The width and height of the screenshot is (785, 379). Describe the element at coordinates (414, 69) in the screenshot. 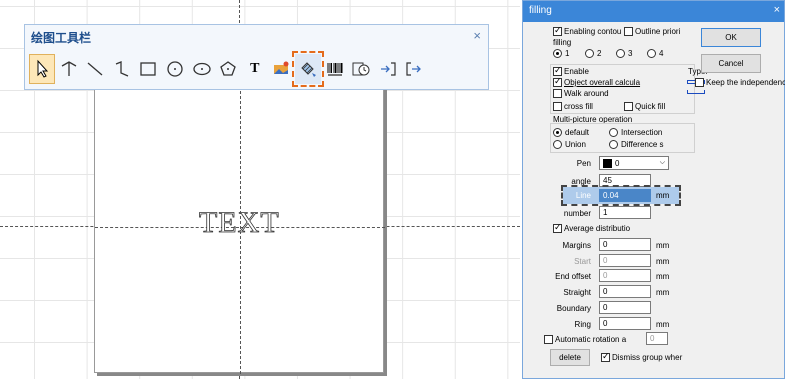

I see `output-port-icon` at that location.